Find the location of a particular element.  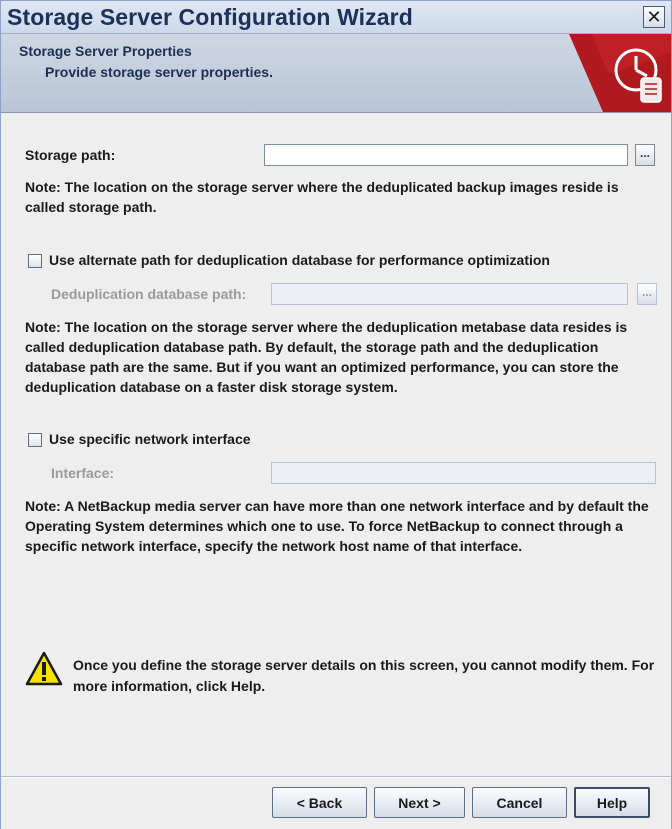

title-bar: Storage Server Configuration Wizard ✕ is located at coordinates (336, 17).